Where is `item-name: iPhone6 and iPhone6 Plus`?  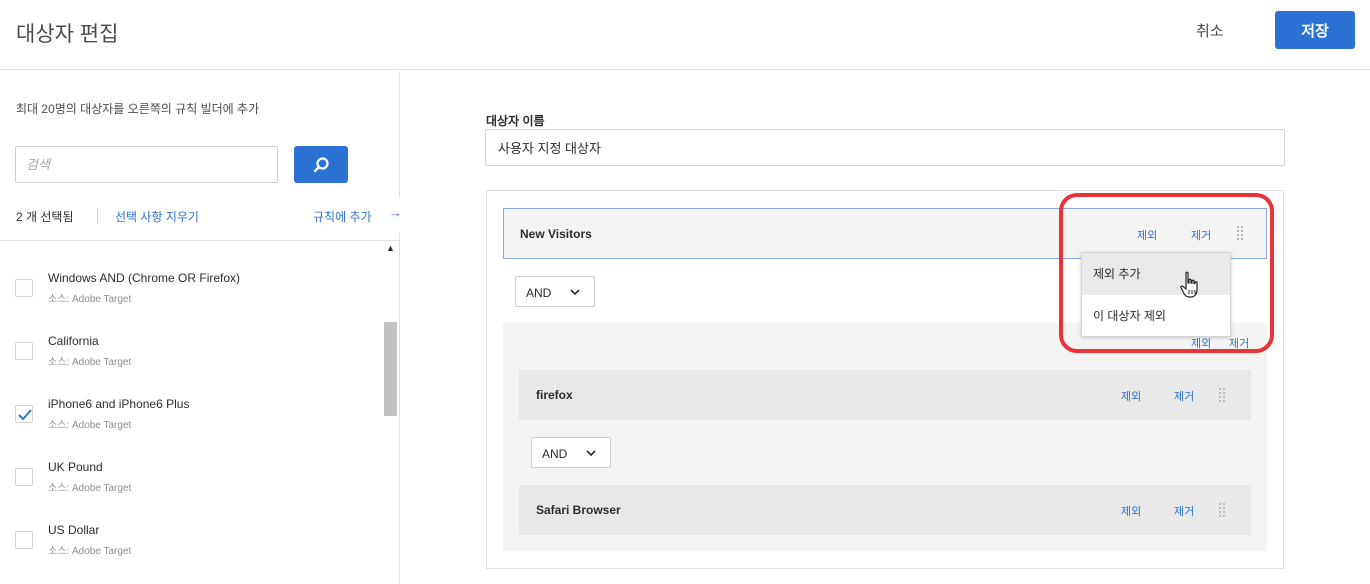
item-name: iPhone6 and iPhone6 Plus is located at coordinates (119, 404).